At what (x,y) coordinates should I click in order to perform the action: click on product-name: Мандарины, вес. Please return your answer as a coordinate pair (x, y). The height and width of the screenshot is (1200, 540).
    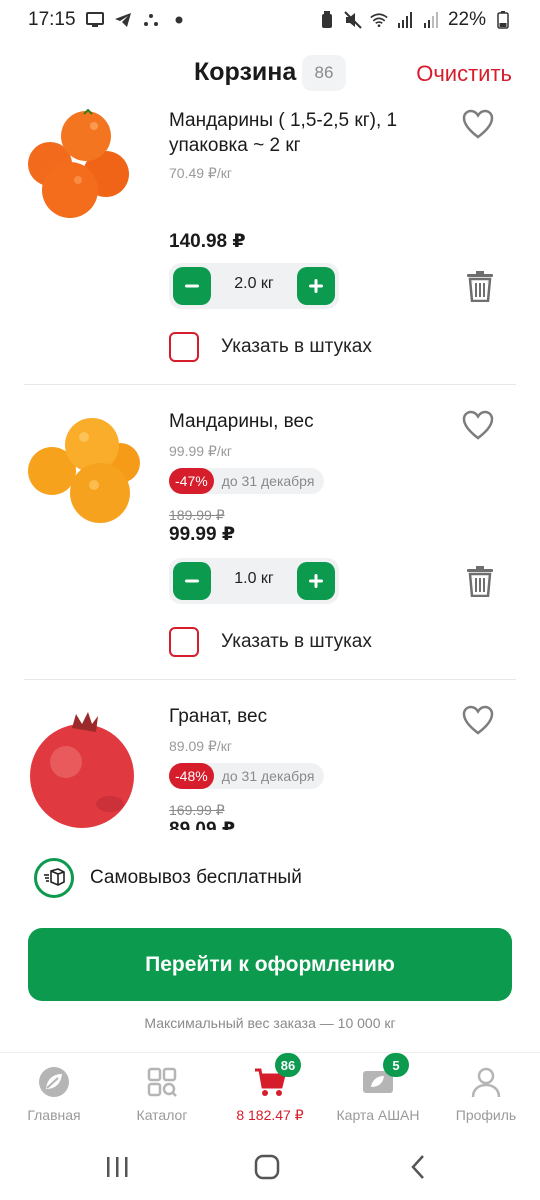
    Looking at the image, I should click on (304, 421).